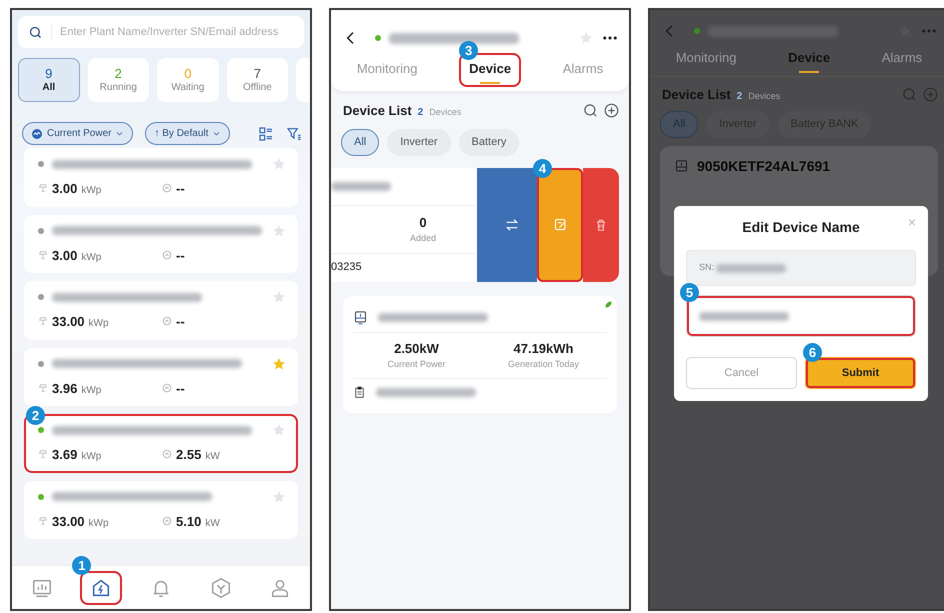  What do you see at coordinates (542, 168) in the screenshot?
I see `step-number-badge: 4` at bounding box center [542, 168].